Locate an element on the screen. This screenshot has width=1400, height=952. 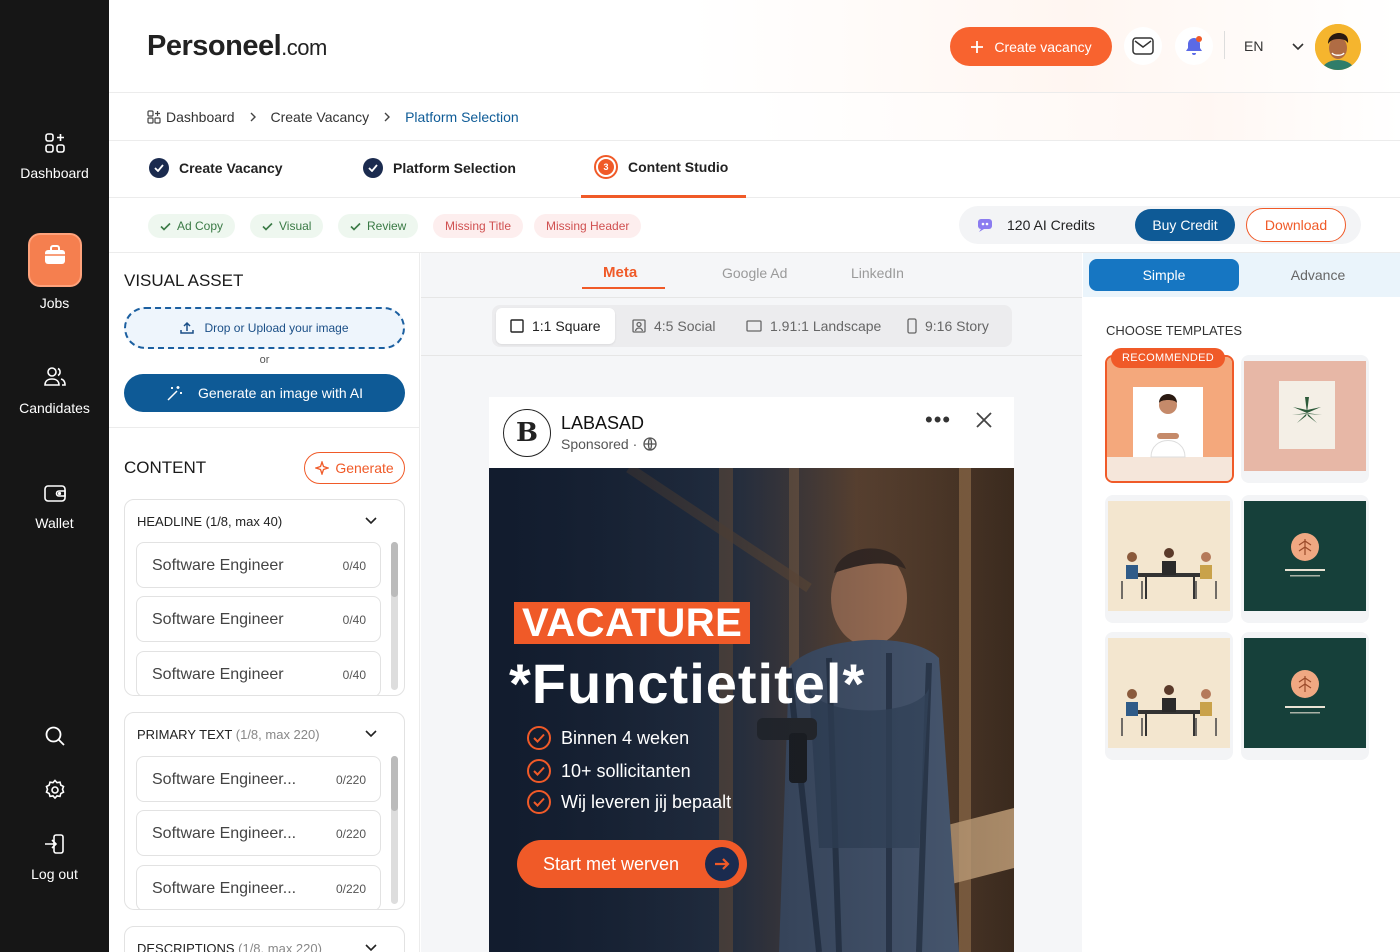
benefit-text: Wij leveren jij bepaalt is located at coordinates (646, 801).